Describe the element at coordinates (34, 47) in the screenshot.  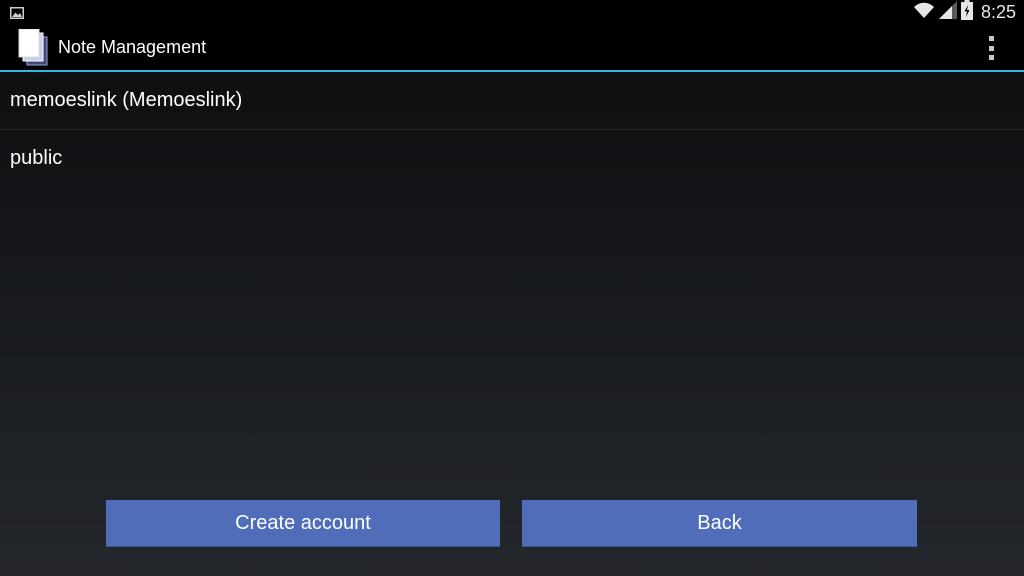
I see `notes-stack-icon` at that location.